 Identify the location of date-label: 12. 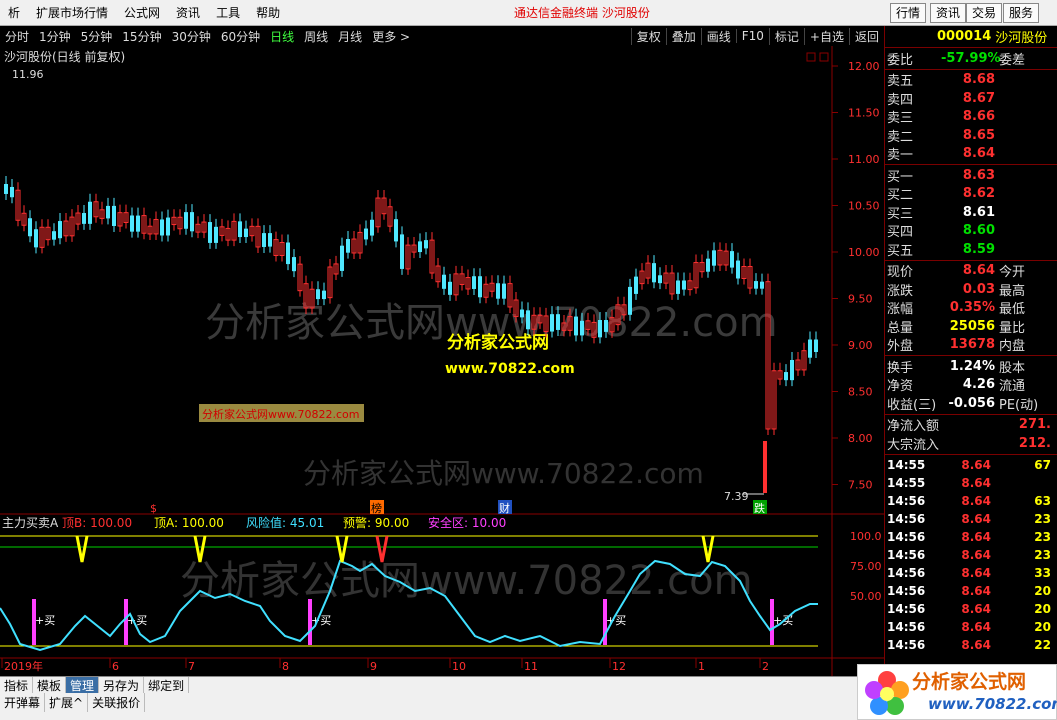
(619, 666).